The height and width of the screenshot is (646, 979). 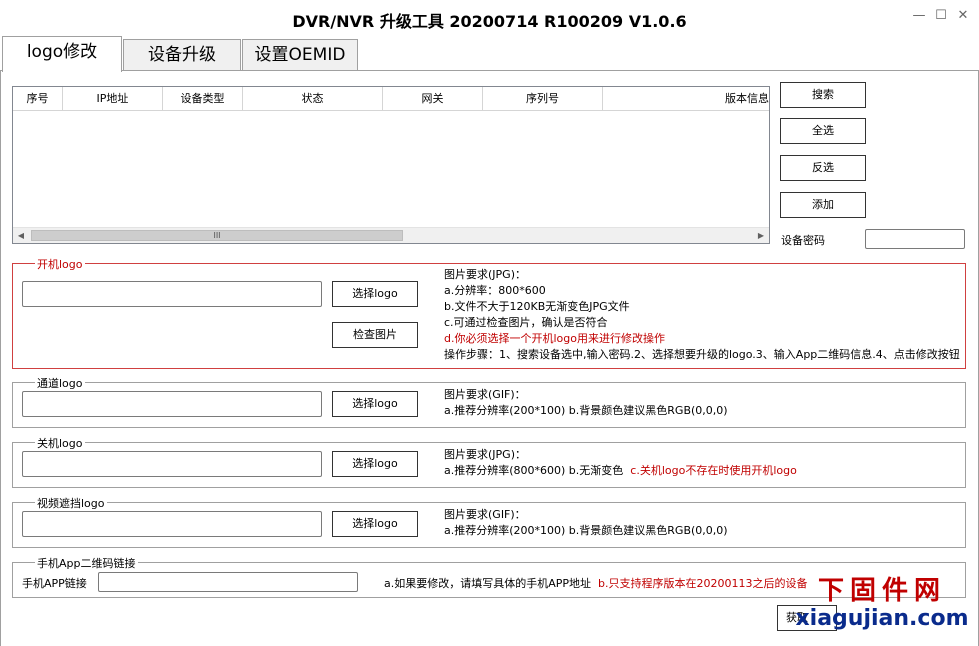 I want to click on tab-set-oemid: 设置OEMID, so click(x=300, y=55).